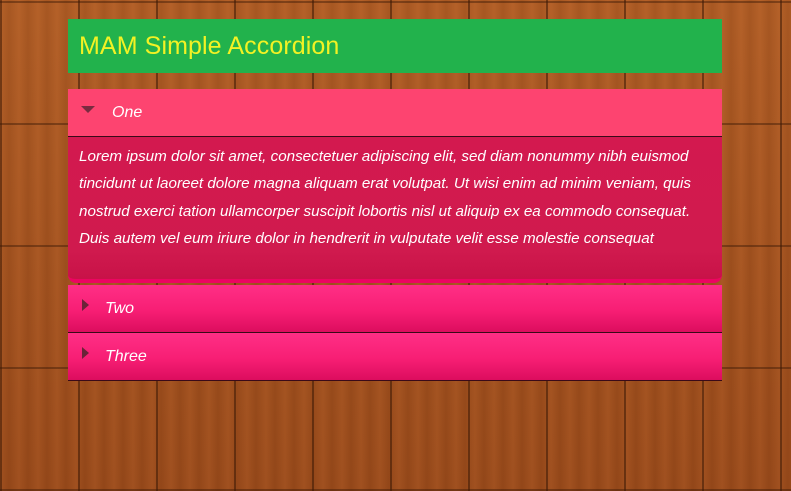 This screenshot has width=791, height=491. What do you see at coordinates (209, 45) in the screenshot?
I see `page-title: MAM Simple Accordion` at bounding box center [209, 45].